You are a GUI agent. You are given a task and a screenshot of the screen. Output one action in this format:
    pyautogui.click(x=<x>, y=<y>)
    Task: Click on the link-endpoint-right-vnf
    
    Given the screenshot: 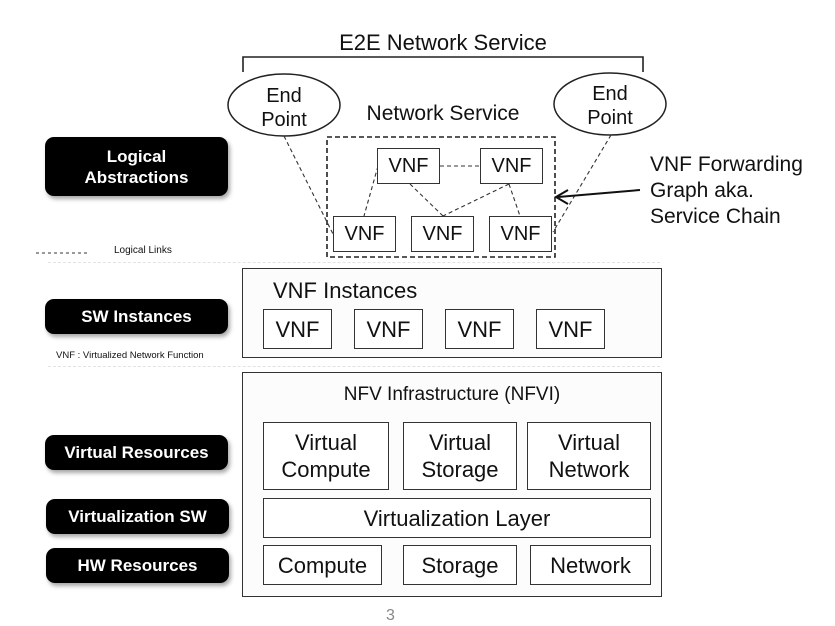 What is the action you would take?
    pyautogui.click(x=582, y=183)
    